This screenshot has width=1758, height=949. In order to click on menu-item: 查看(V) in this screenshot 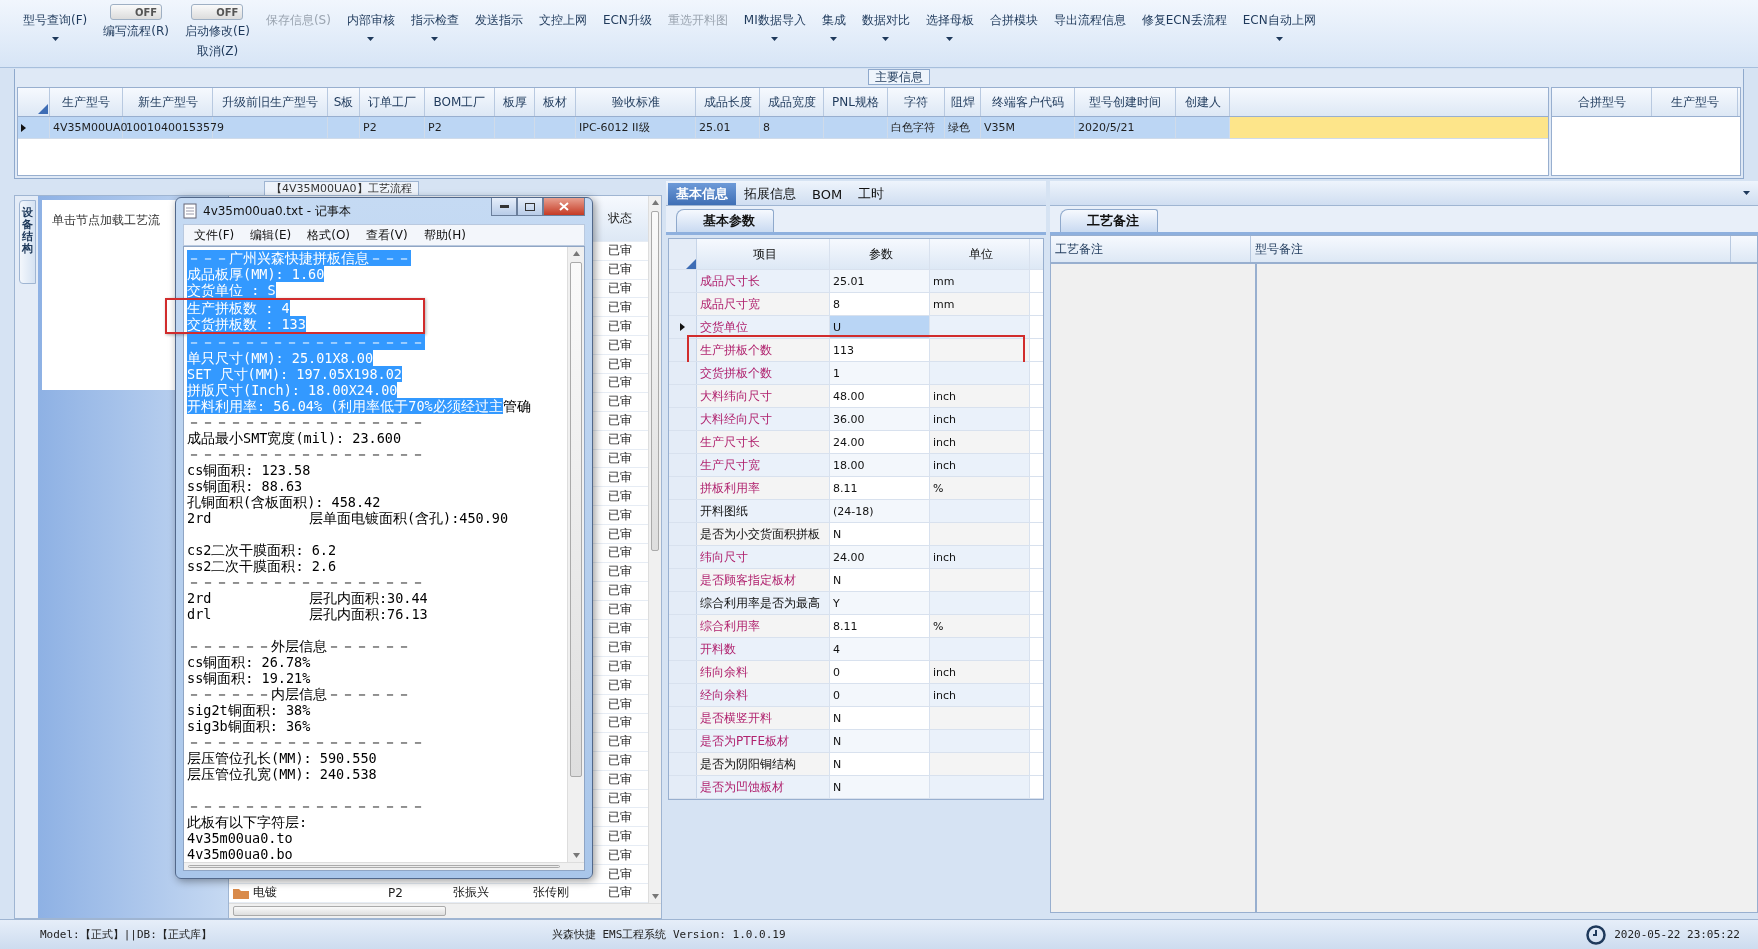, I will do `click(387, 235)`.